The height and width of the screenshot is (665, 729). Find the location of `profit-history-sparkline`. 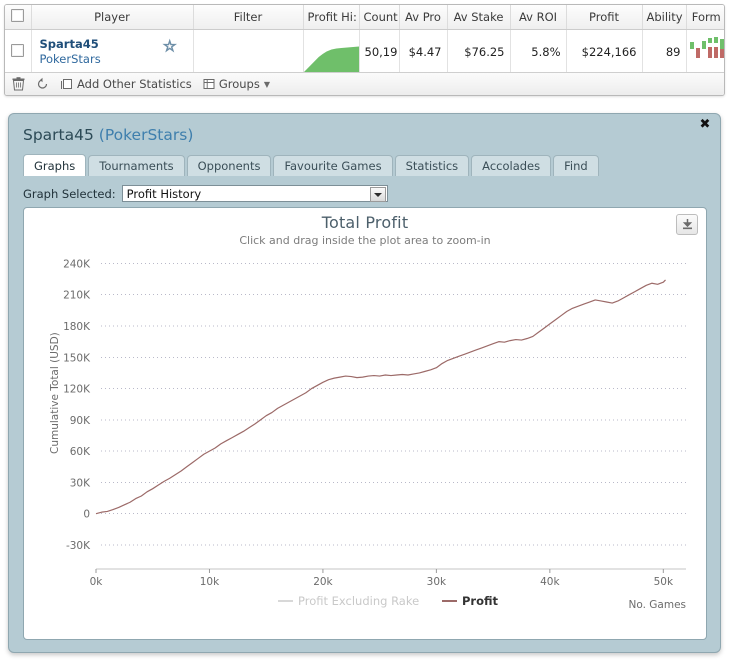

profit-history-sparkline is located at coordinates (330, 59).